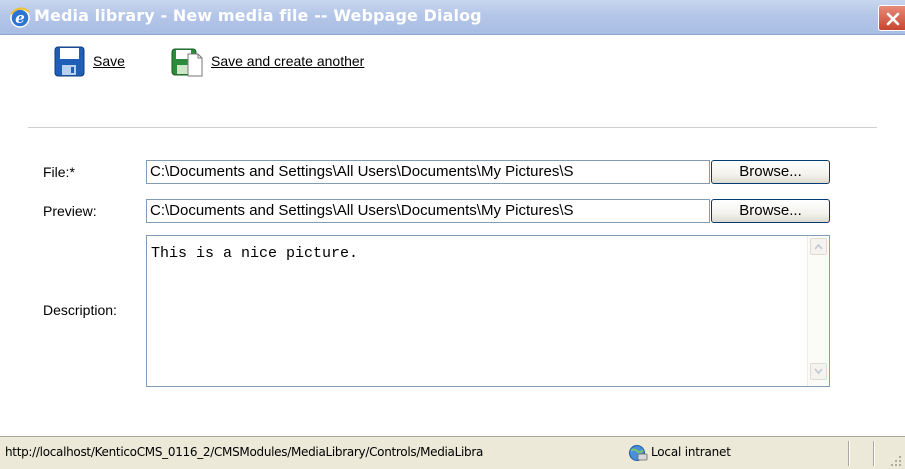  What do you see at coordinates (80, 310) in the screenshot?
I see `description-label: Description:` at bounding box center [80, 310].